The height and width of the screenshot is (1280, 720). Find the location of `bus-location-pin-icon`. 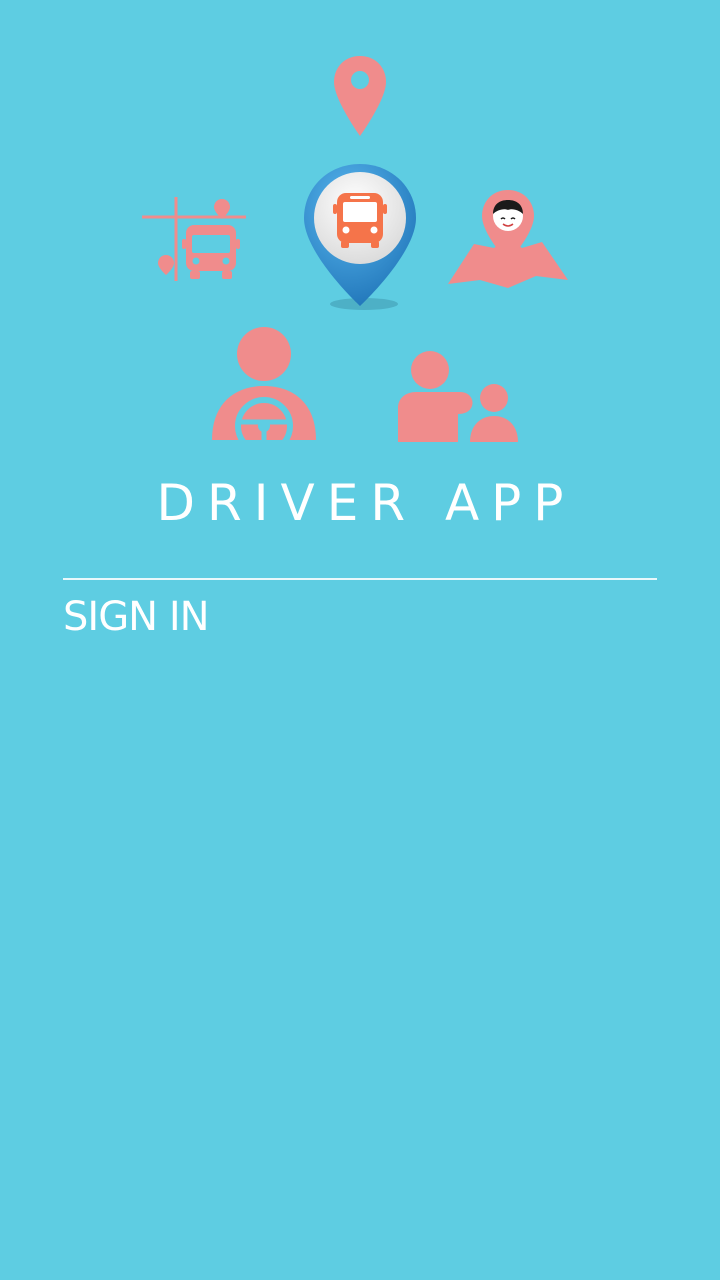

bus-location-pin-icon is located at coordinates (360, 237).